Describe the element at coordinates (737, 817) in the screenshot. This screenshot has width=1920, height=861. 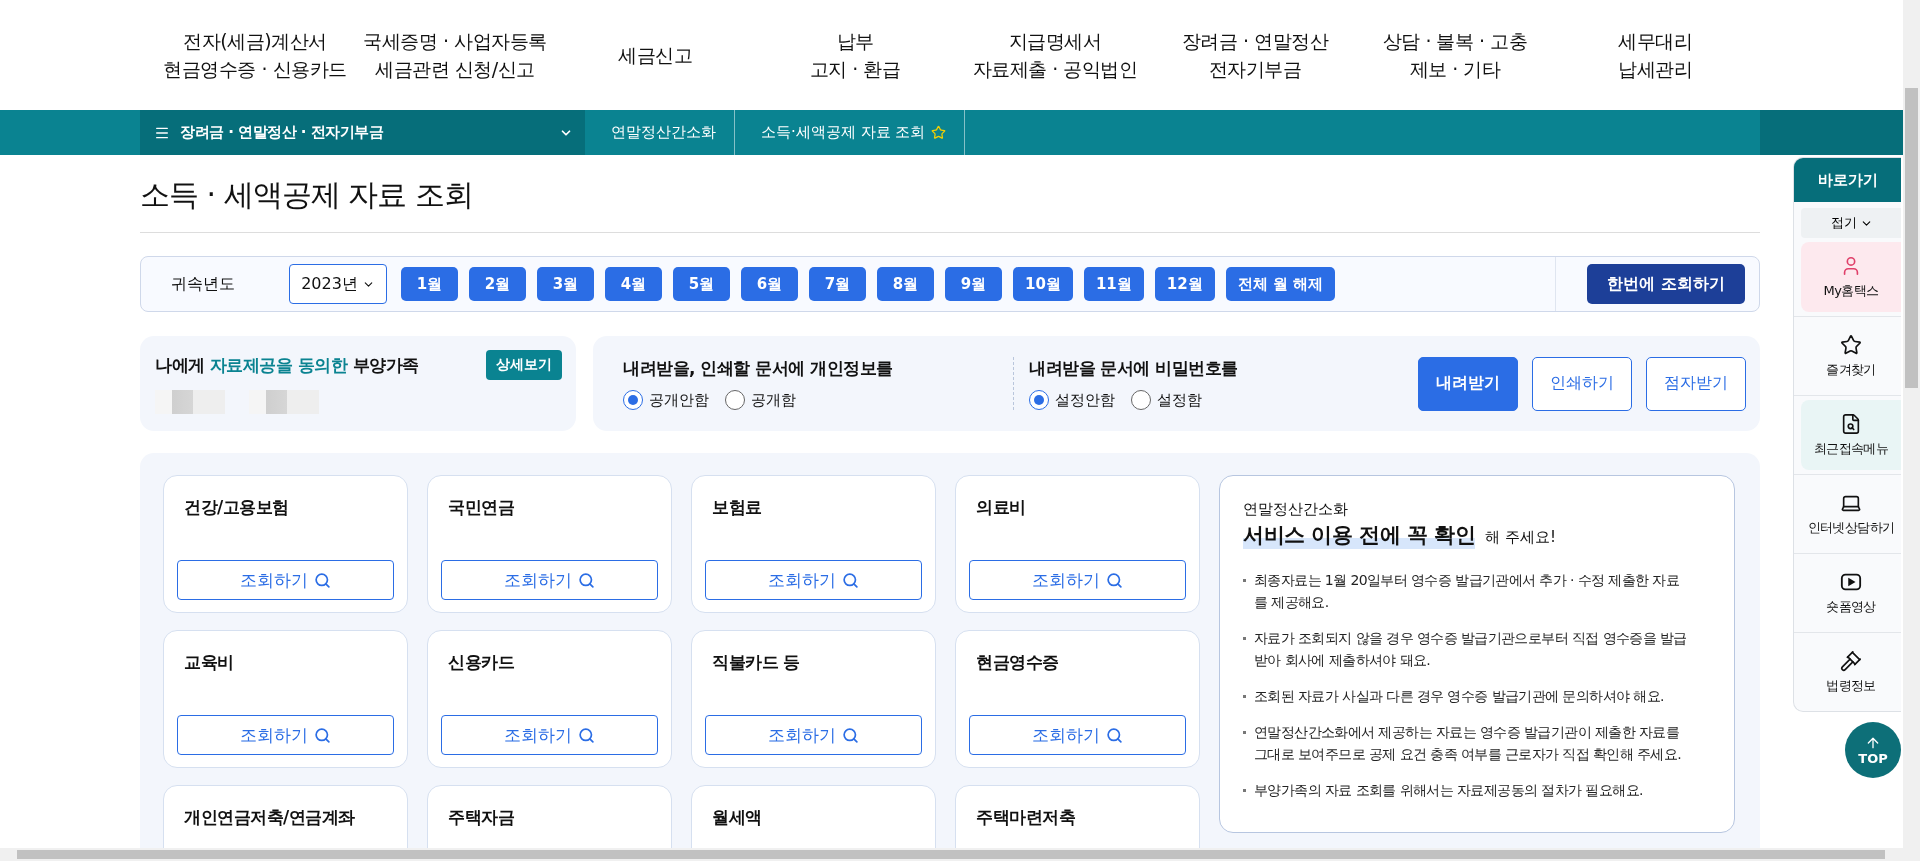
I see `card-title: 월세액` at that location.